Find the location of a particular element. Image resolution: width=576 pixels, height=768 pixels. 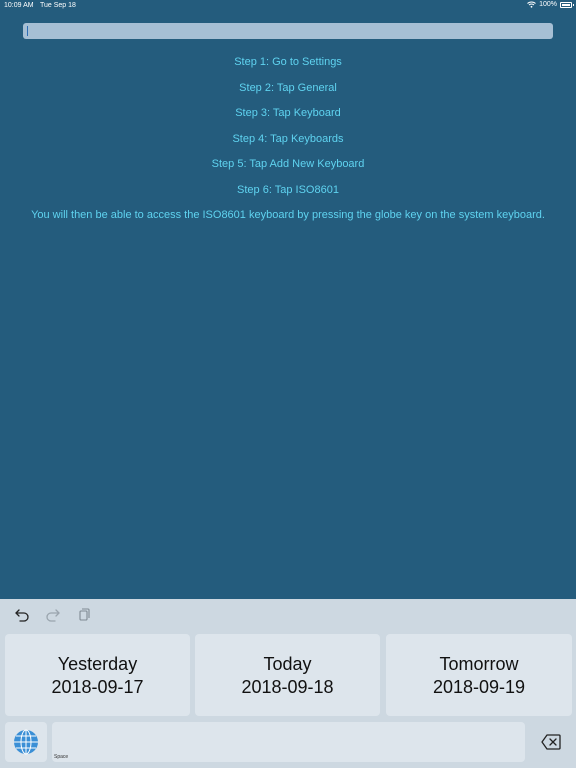

redo-button is located at coordinates (53, 615).